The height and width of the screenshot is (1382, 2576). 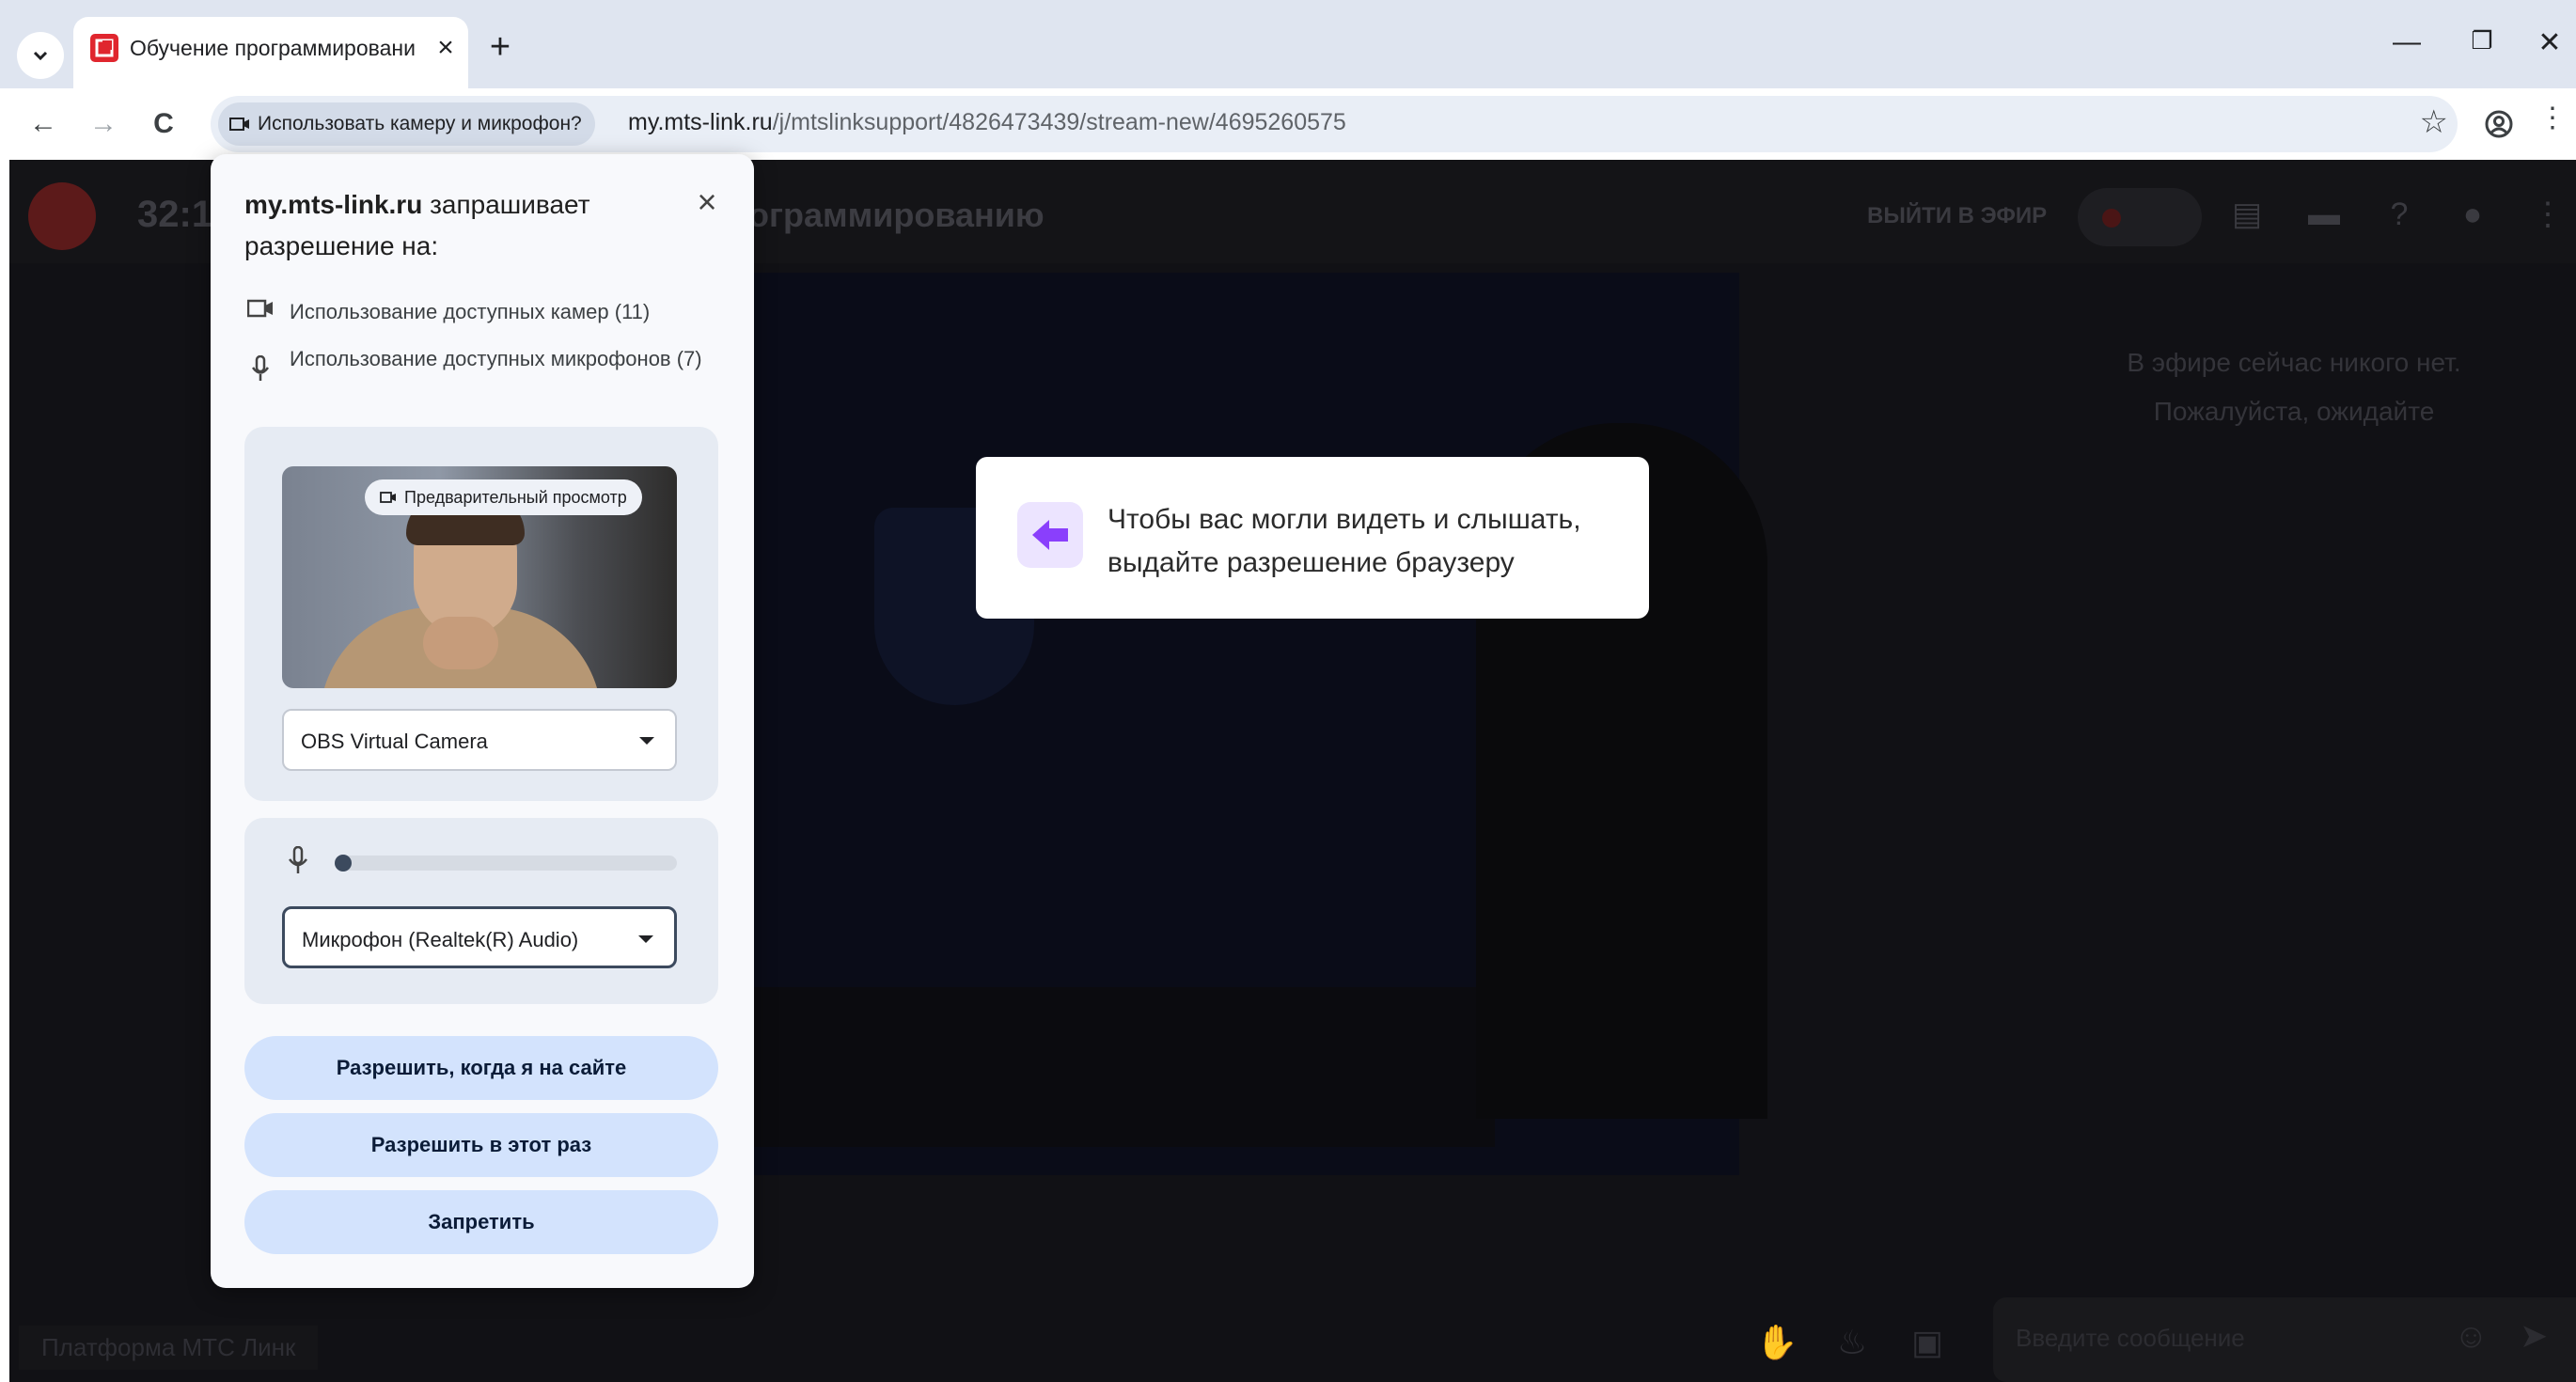 What do you see at coordinates (163, 124) in the screenshot?
I see `reload-button: C` at bounding box center [163, 124].